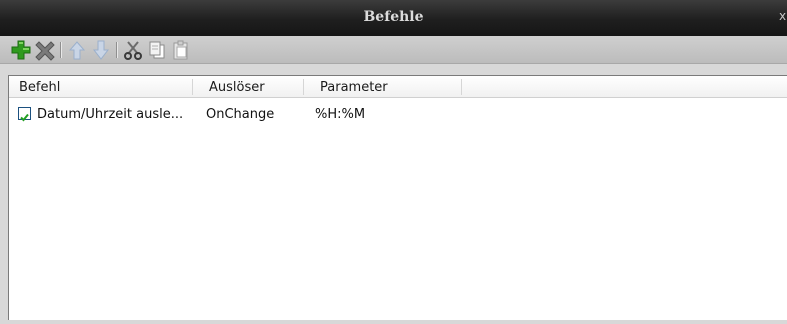 This screenshot has width=787, height=324. Describe the element at coordinates (240, 114) in the screenshot. I see `cell-ausloeser: OnChange` at that location.